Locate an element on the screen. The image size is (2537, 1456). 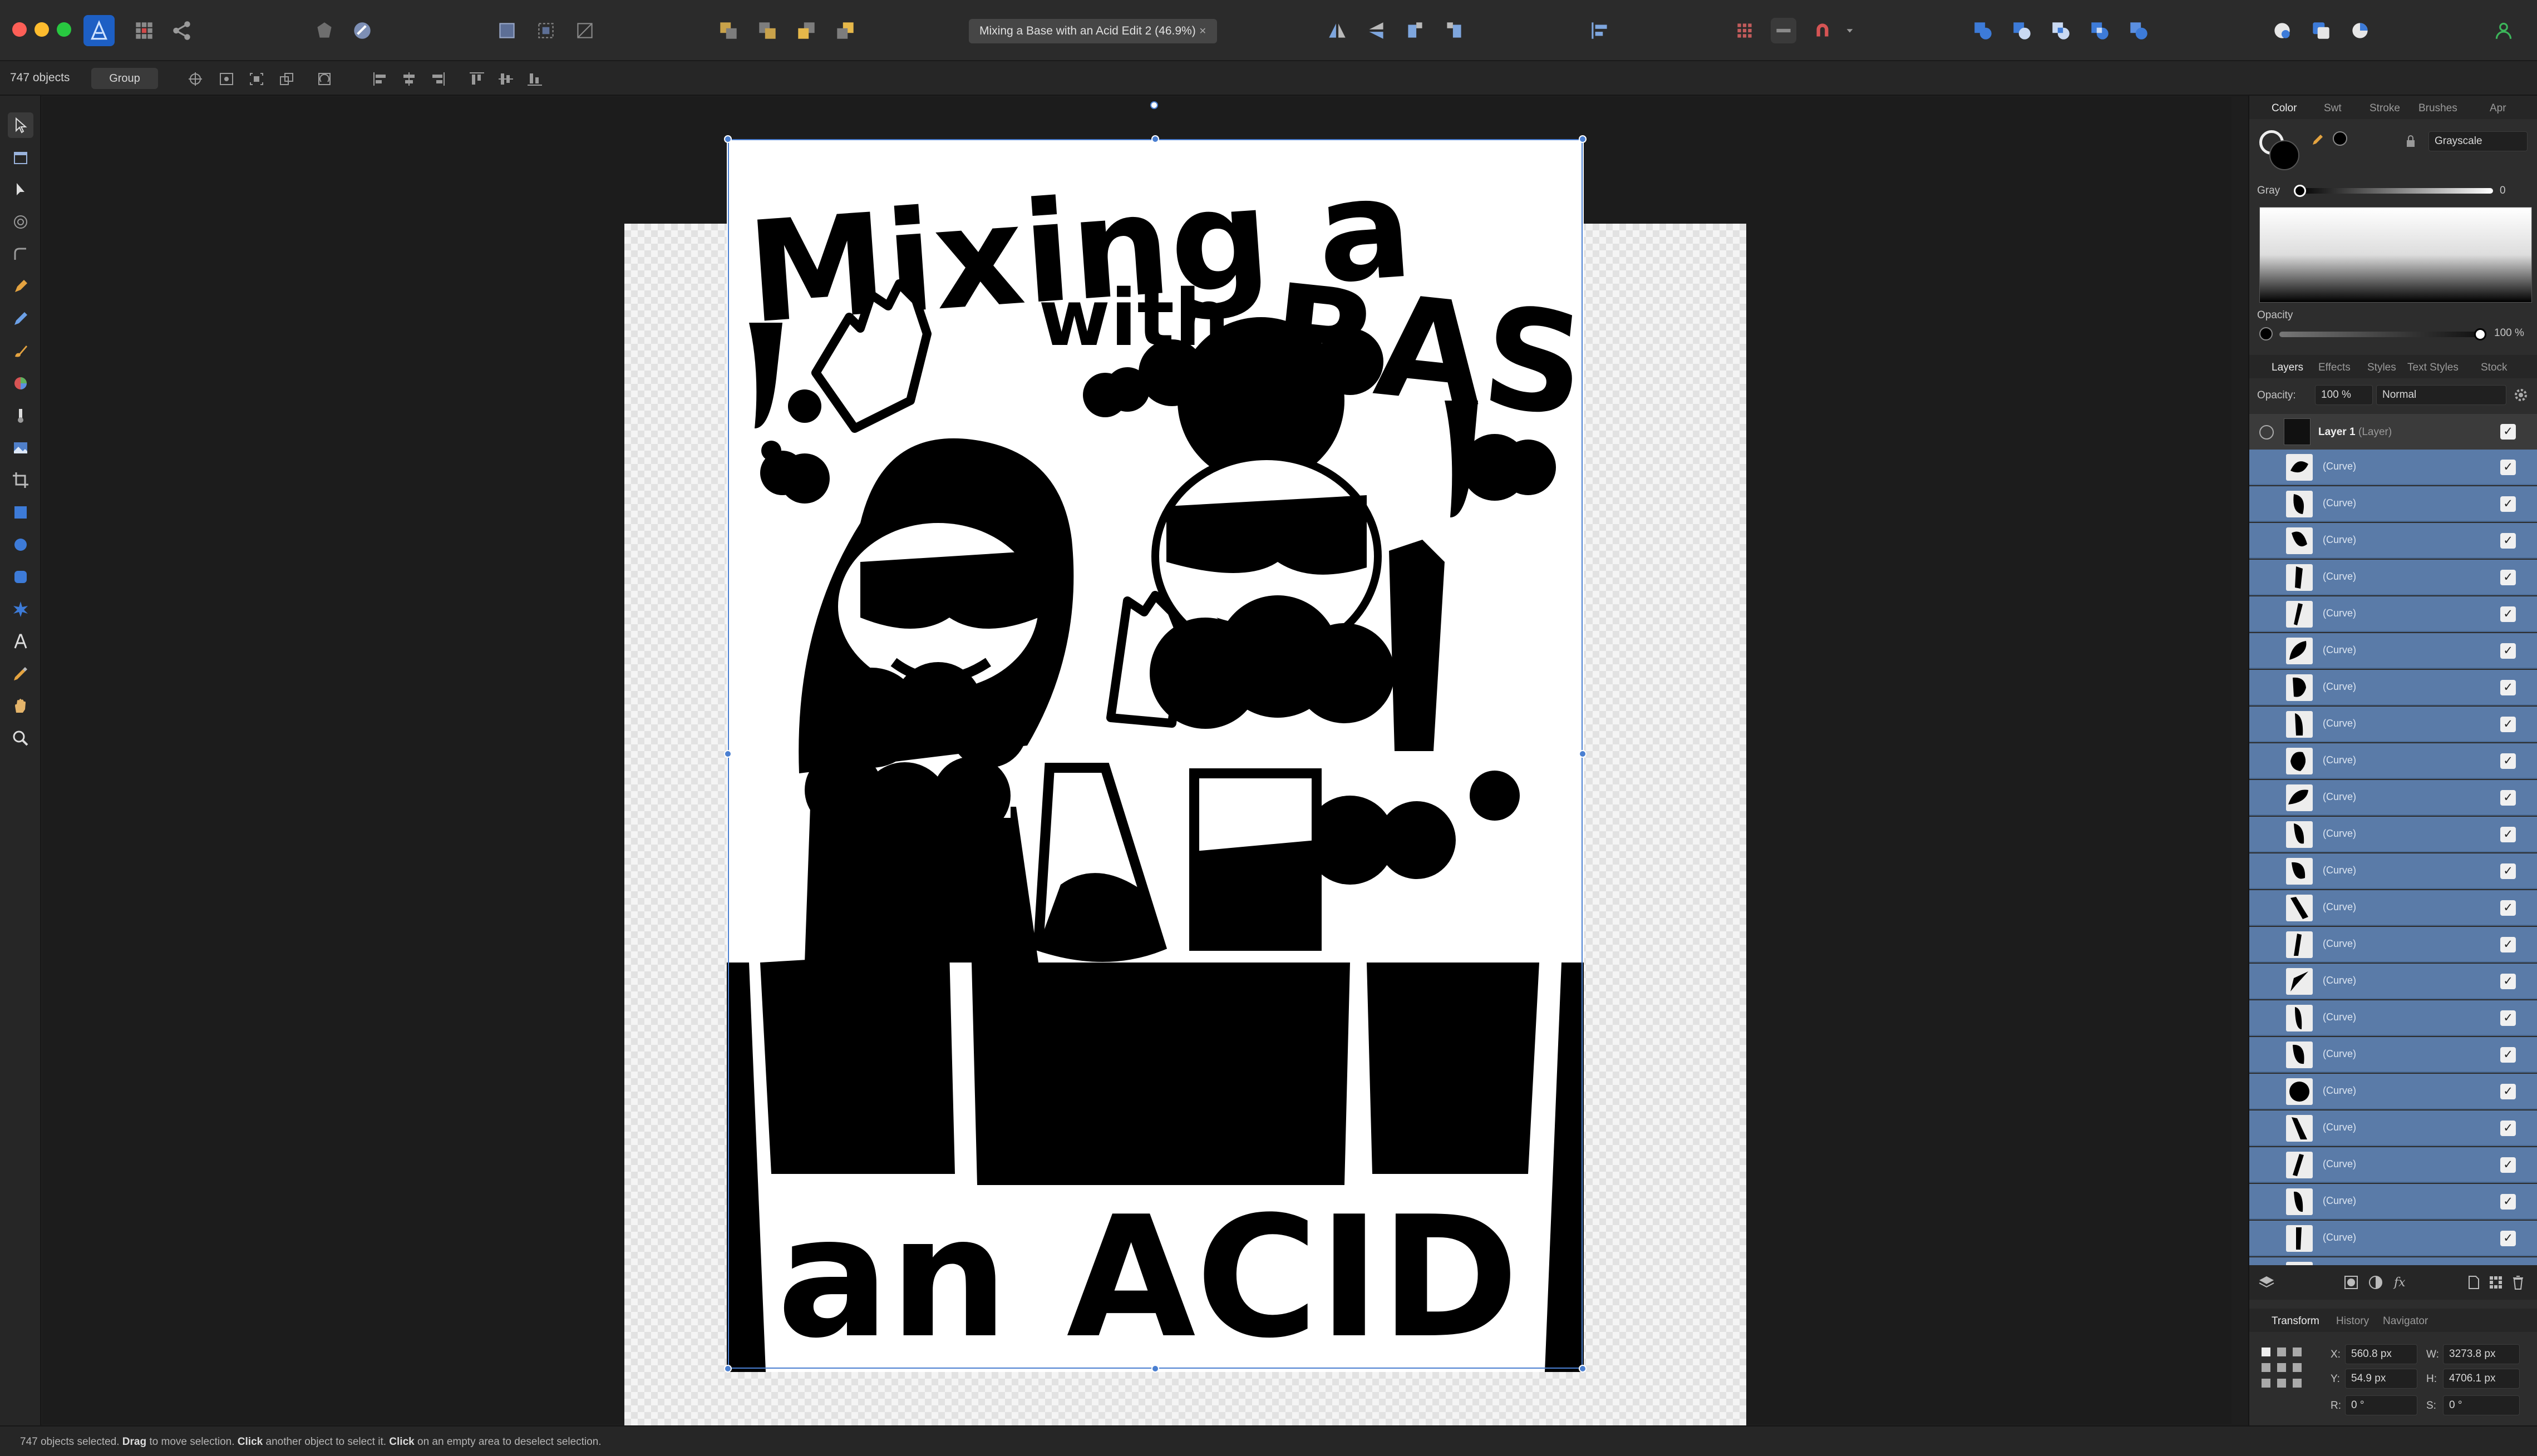
align-right-icon is located at coordinates (437, 79).